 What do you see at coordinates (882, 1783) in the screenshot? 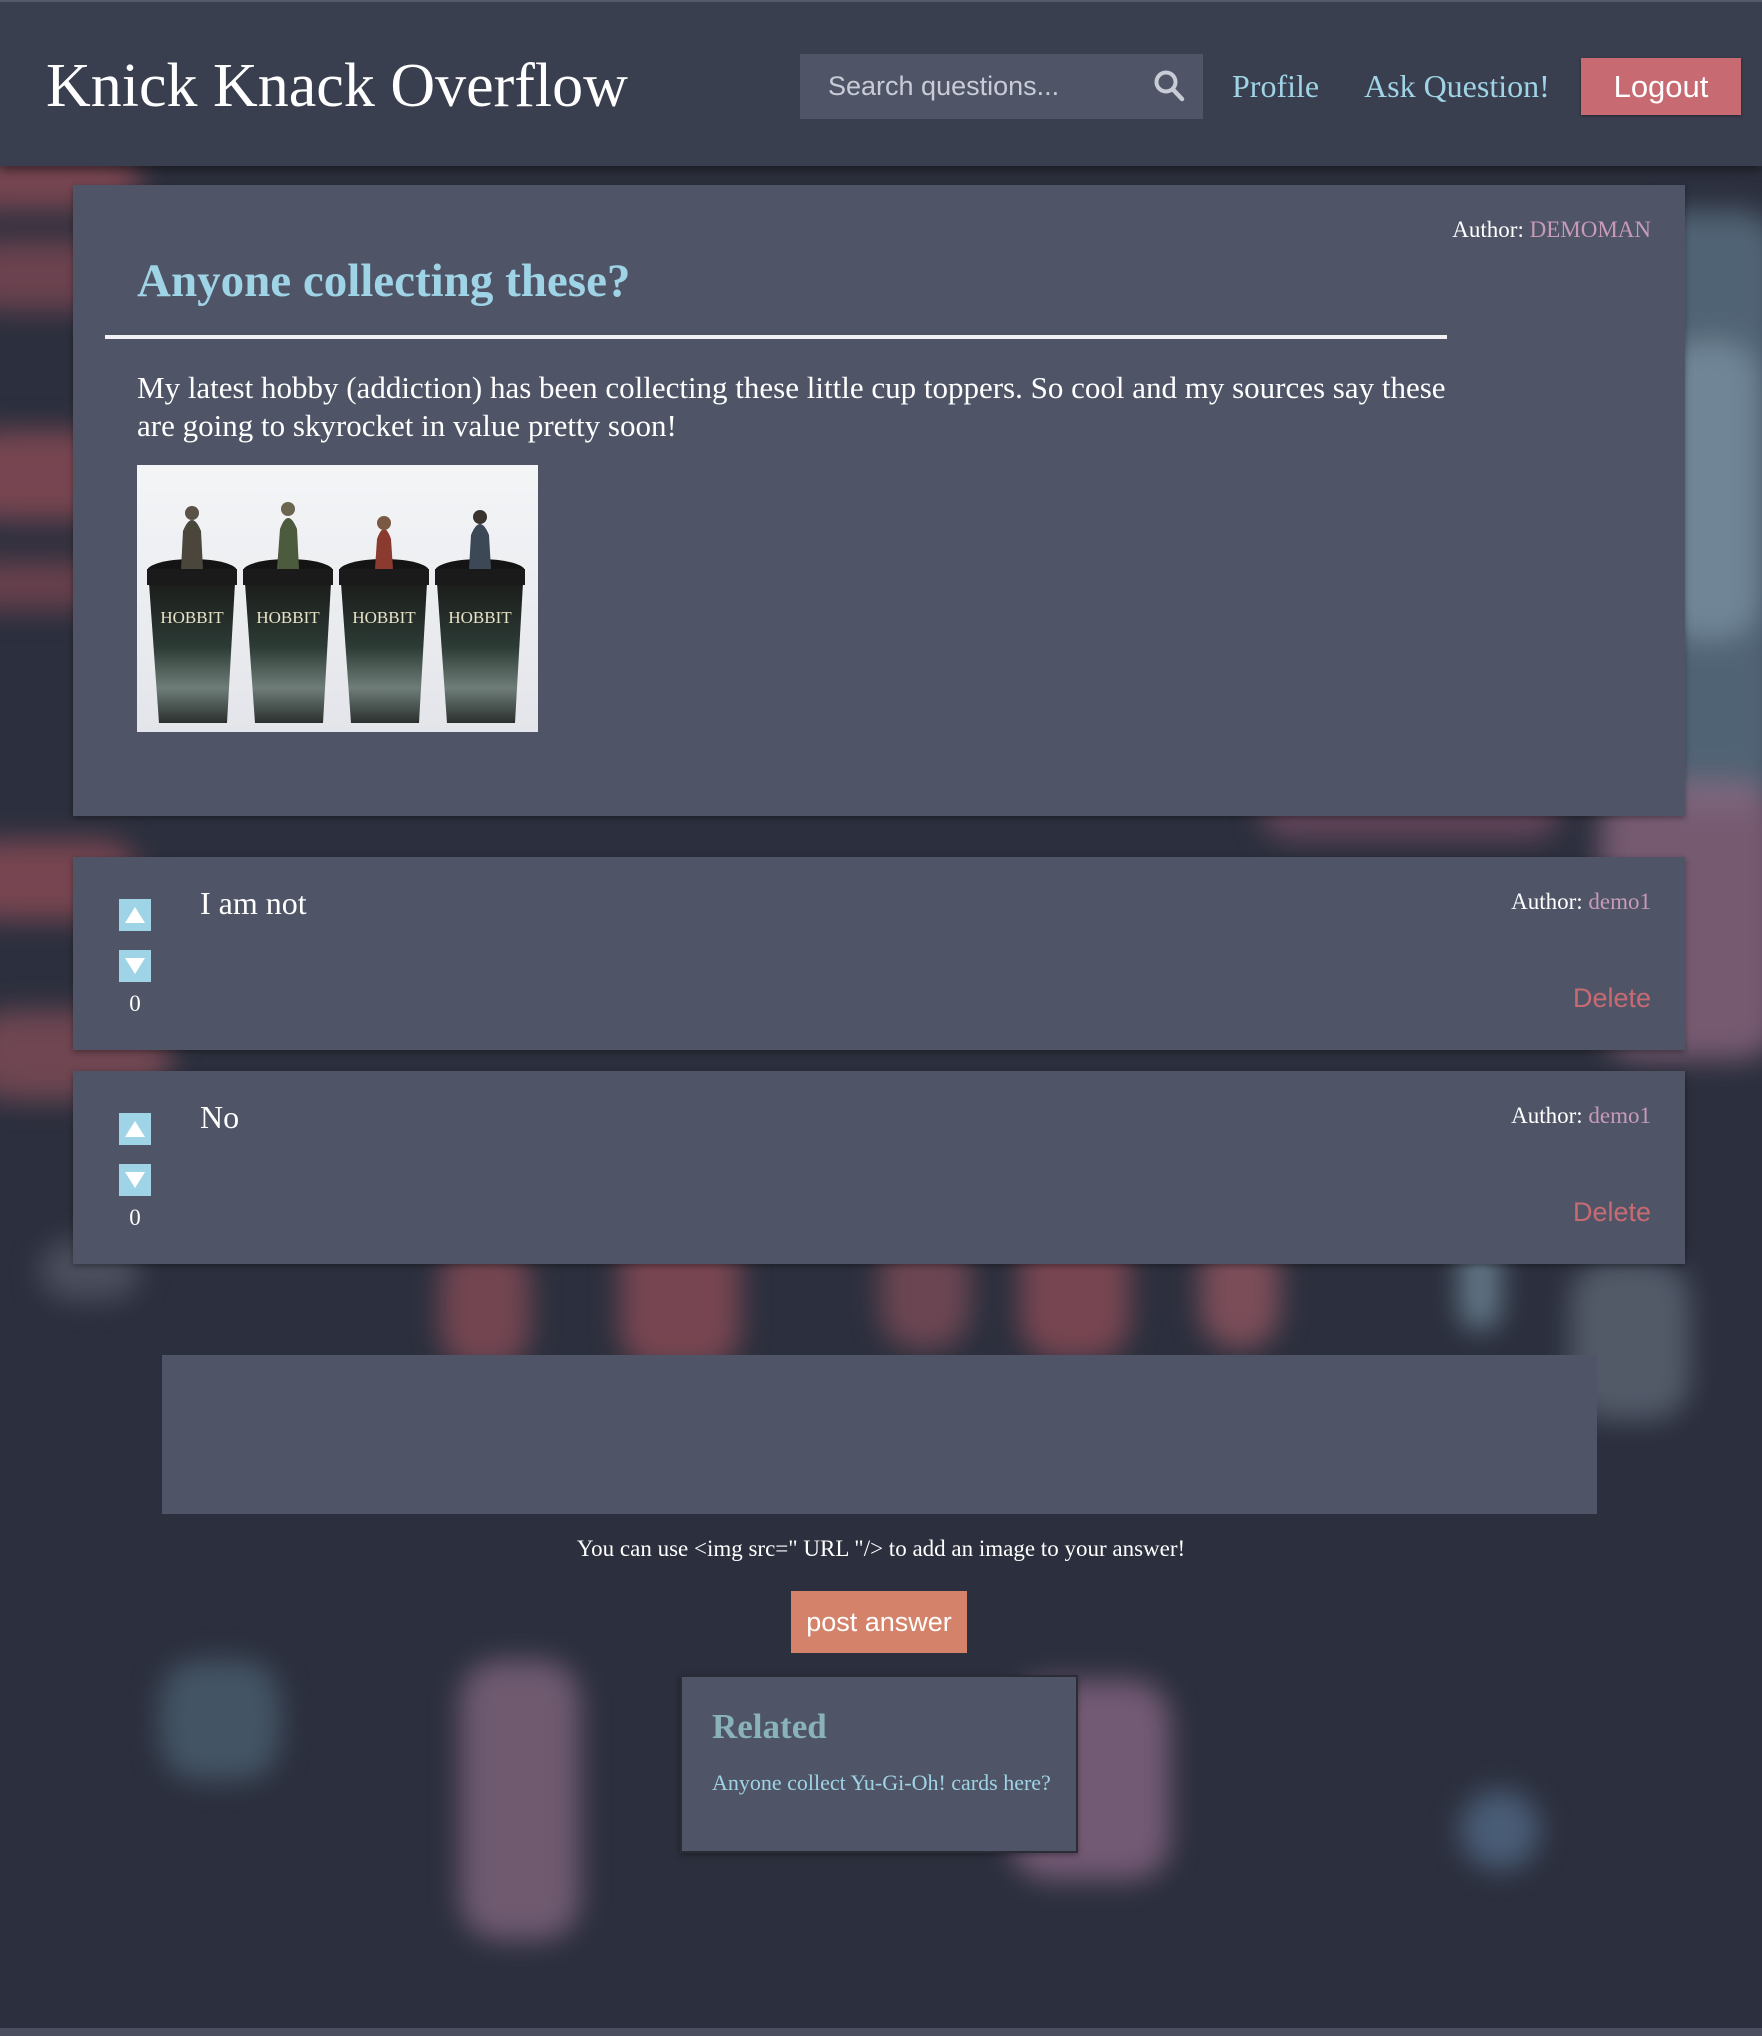
I see `related-question-link: Anyone collect Yu-Gi-Oh! cards here?` at bounding box center [882, 1783].